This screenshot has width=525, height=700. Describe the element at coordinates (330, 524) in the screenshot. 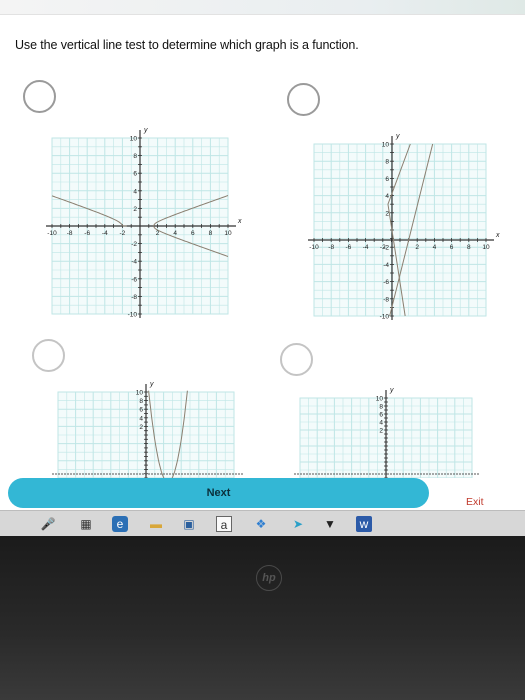

I see `email-icon: ▼` at that location.